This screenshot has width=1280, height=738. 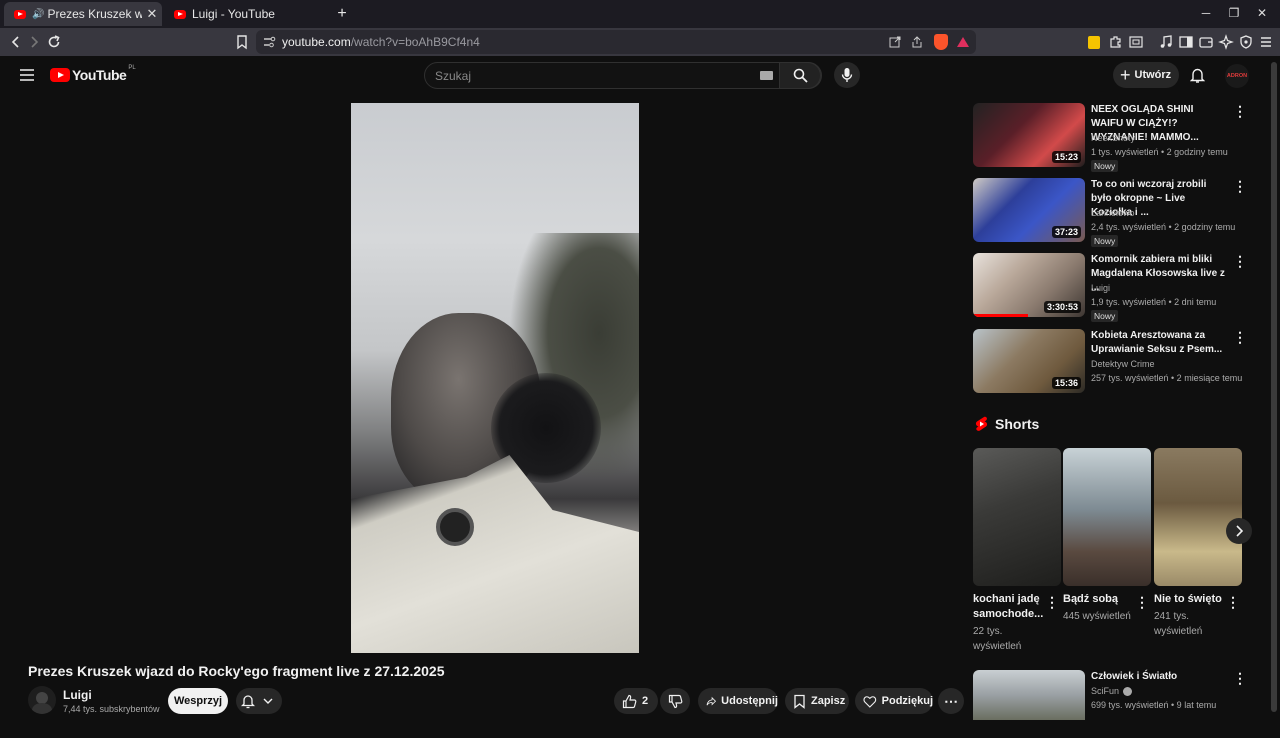 I want to click on share-icon, so click(x=917, y=42).